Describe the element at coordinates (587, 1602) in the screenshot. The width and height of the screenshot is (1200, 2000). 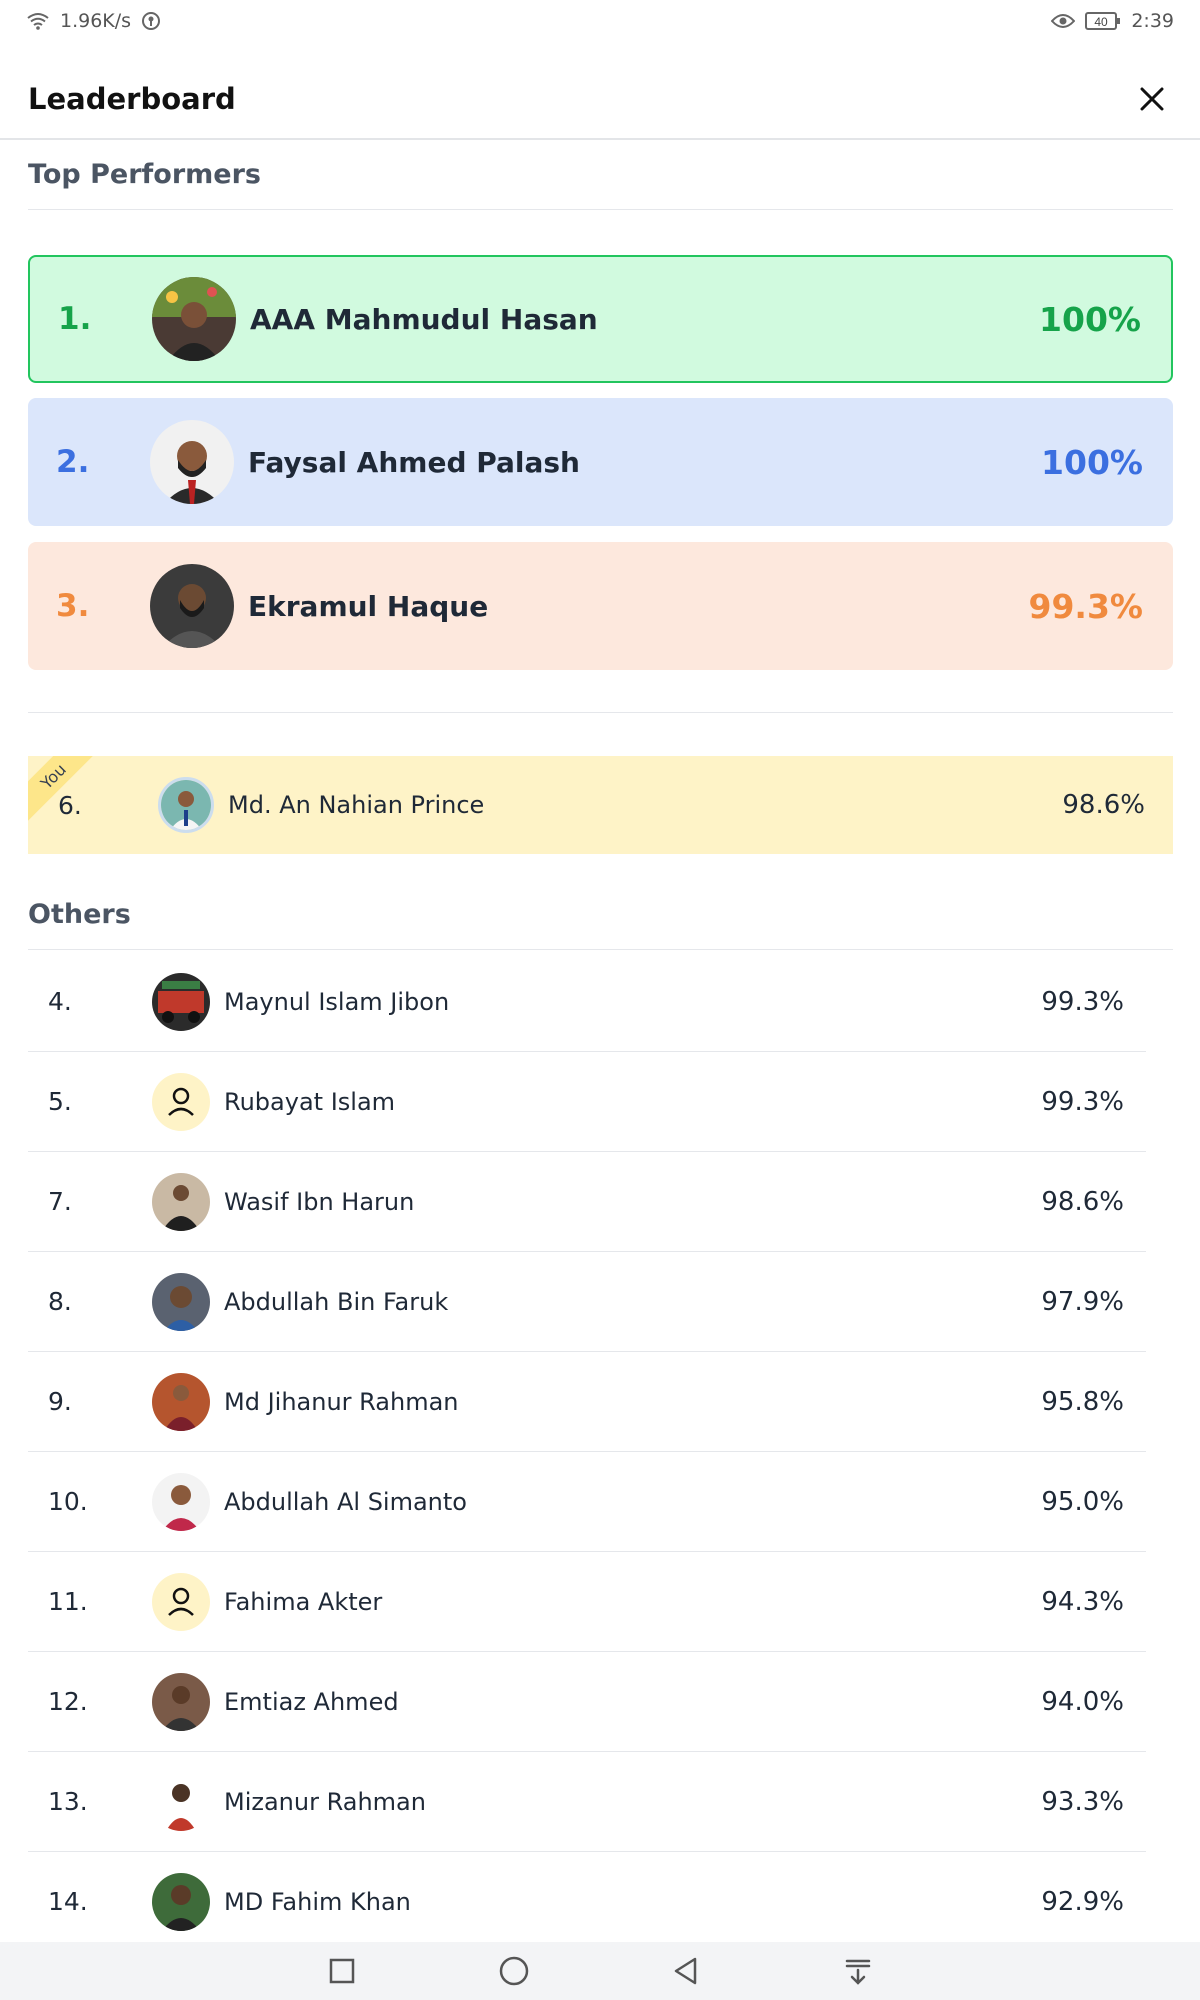
I see `list-item: 11. Fahima Akter 94.3%` at that location.